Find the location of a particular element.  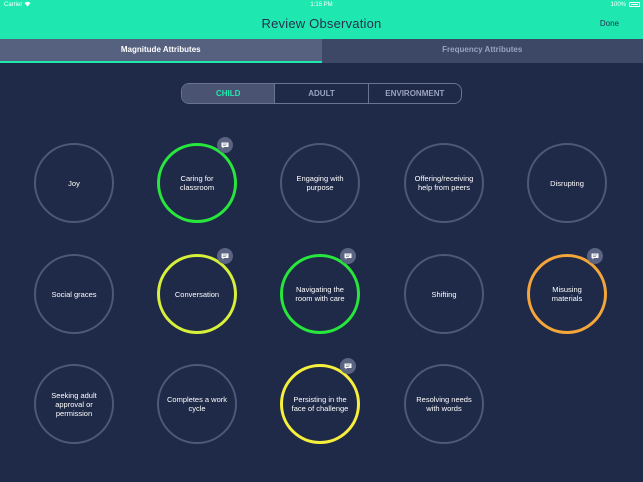

attribute-label: Resolving needs with words is located at coordinates (444, 404).